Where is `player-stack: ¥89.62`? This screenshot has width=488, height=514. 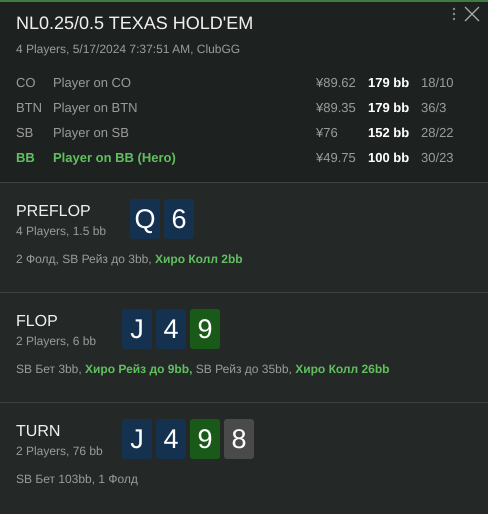
player-stack: ¥89.62 is located at coordinates (336, 83).